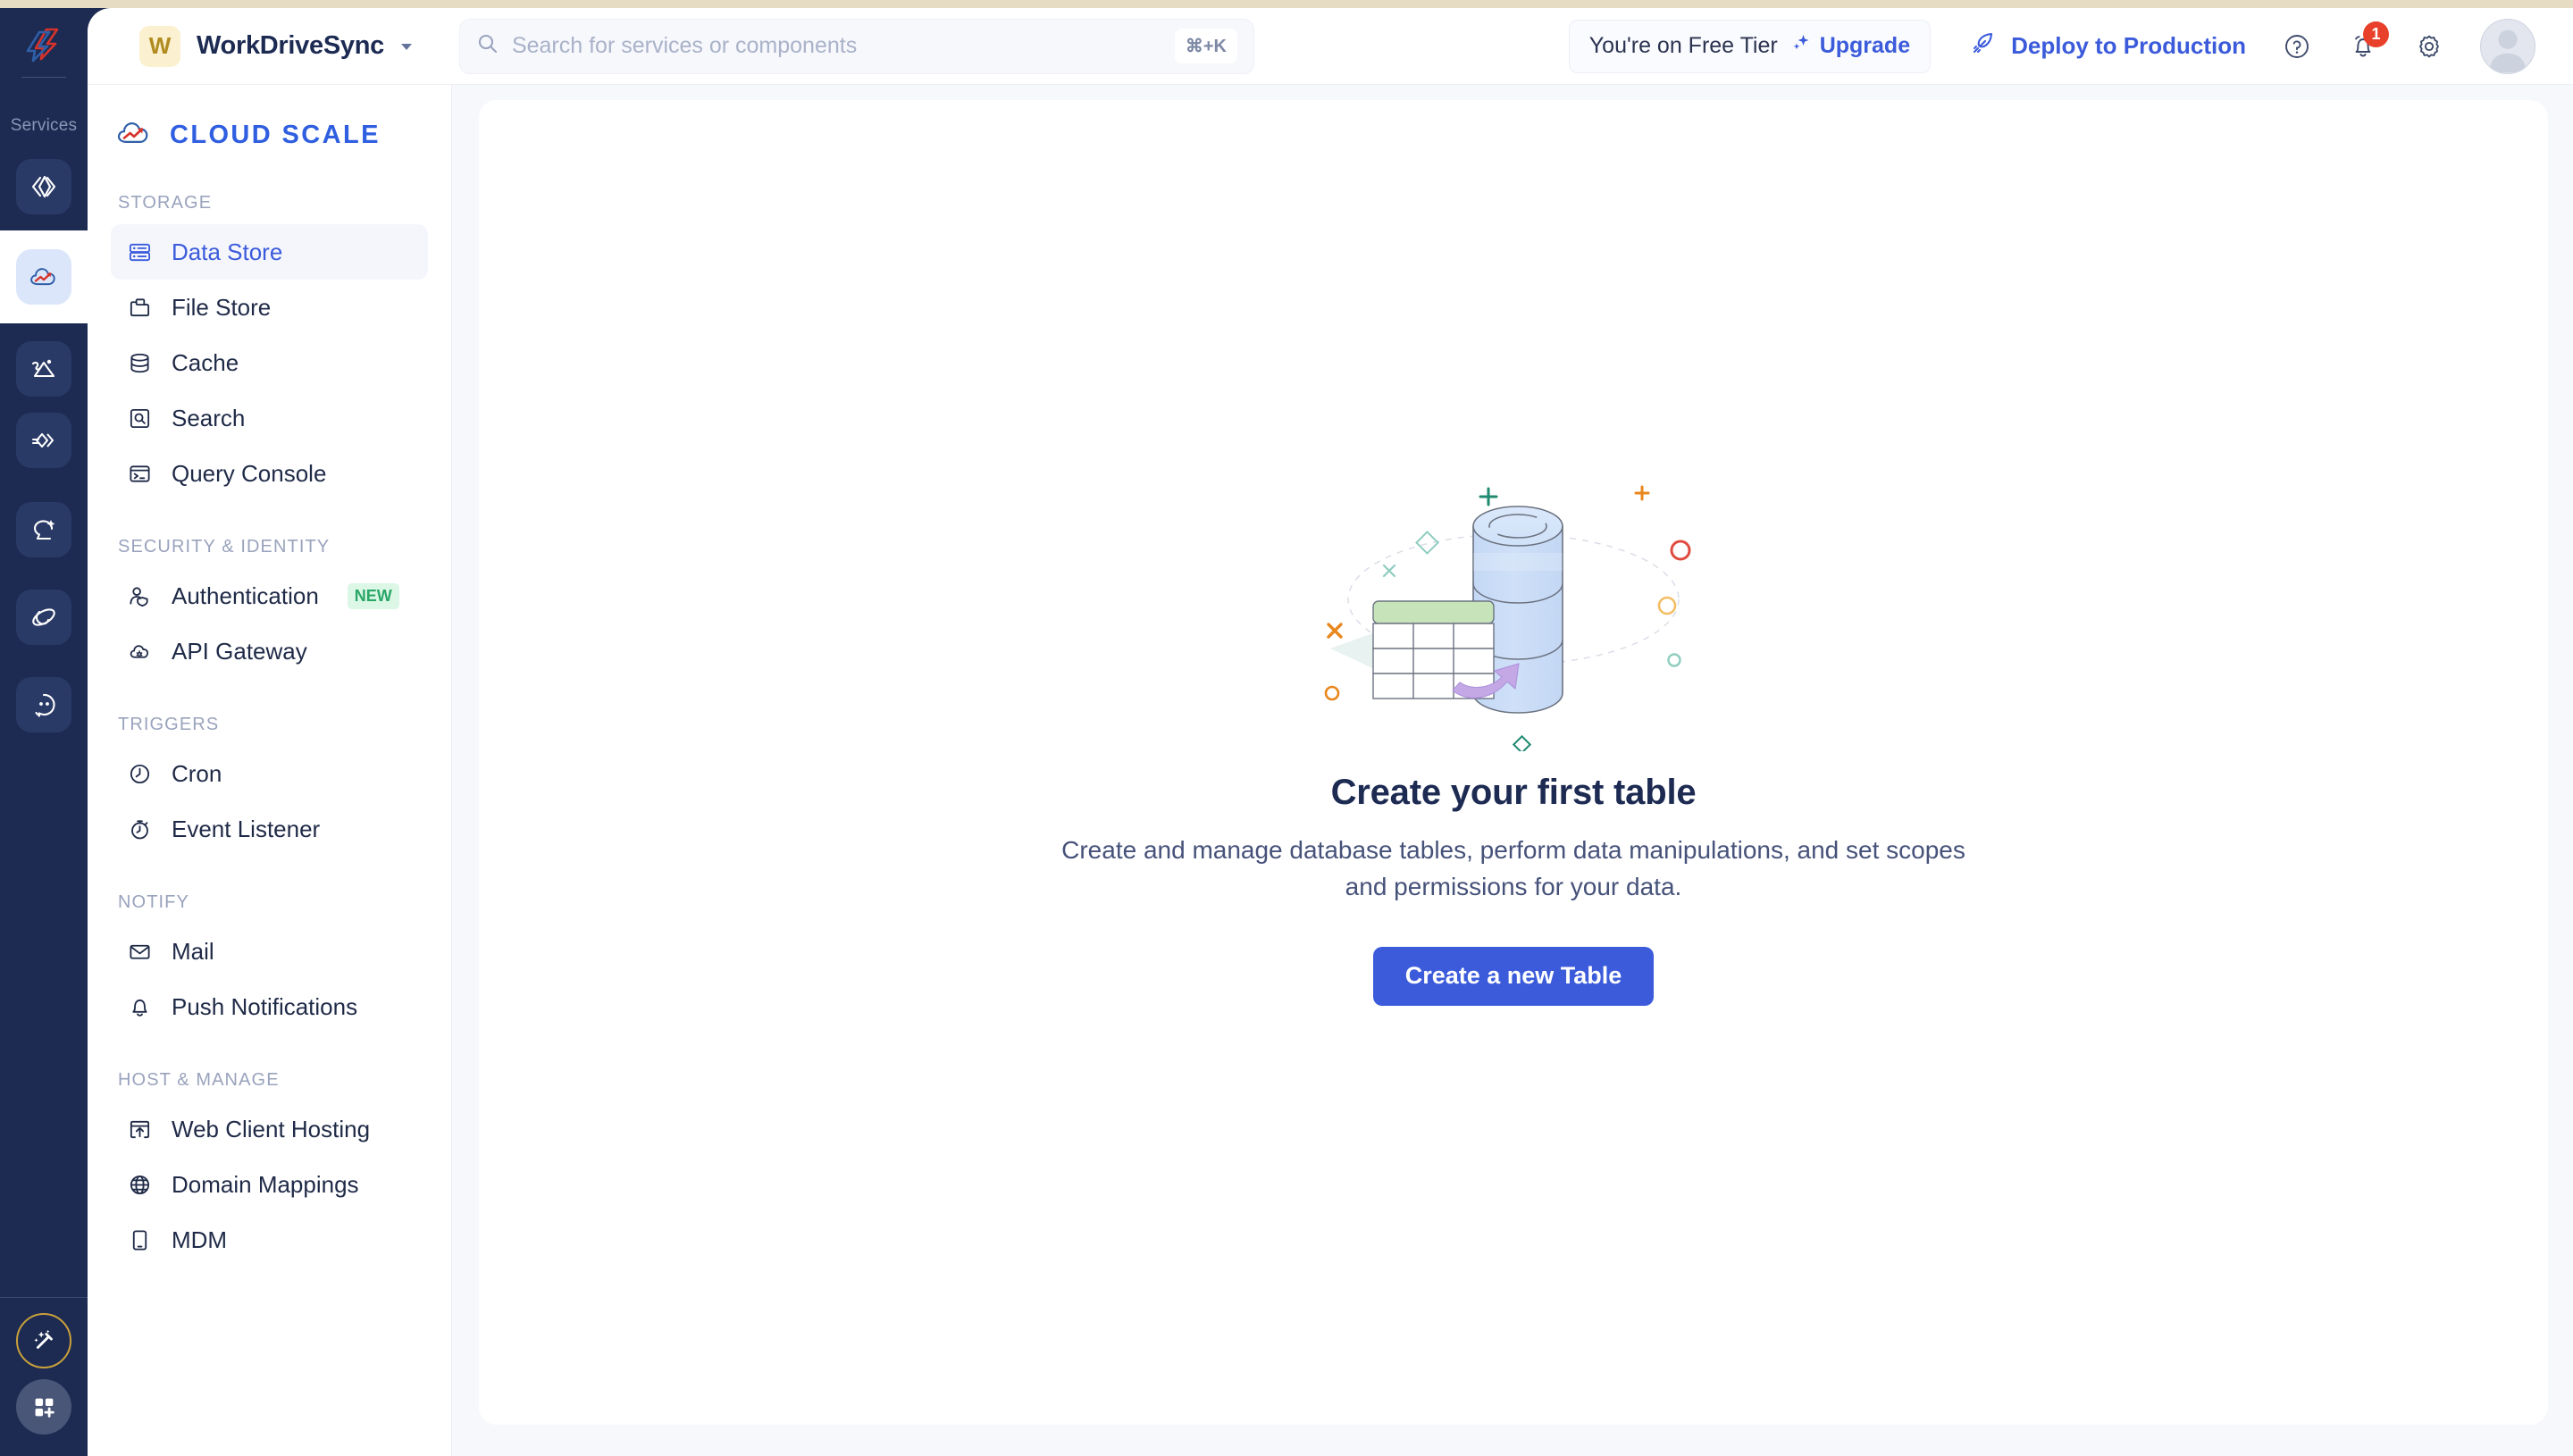 The height and width of the screenshot is (1456, 2573). I want to click on mail-icon, so click(139, 951).